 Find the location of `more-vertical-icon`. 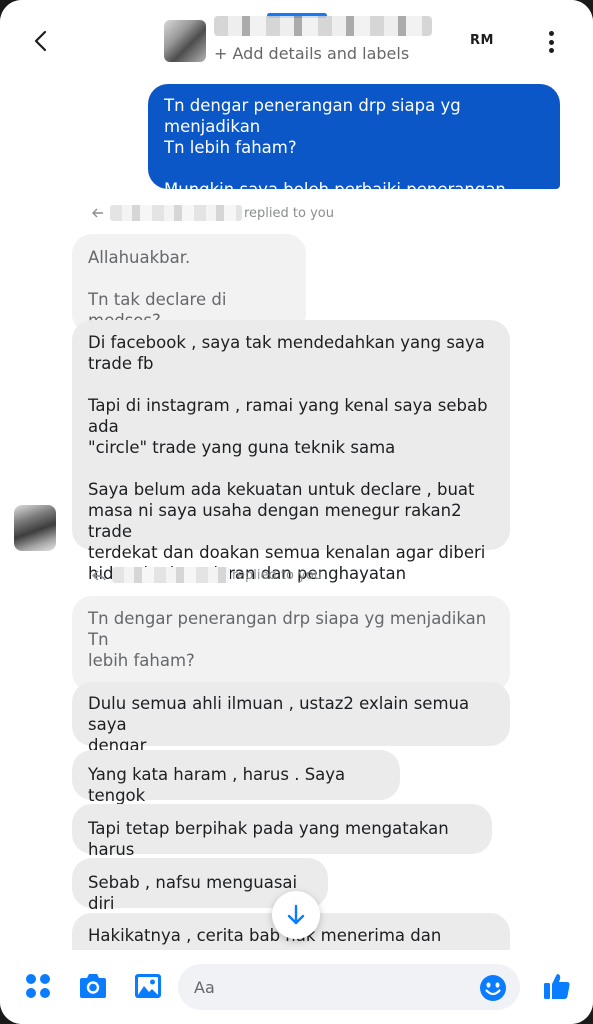

more-vertical-icon is located at coordinates (551, 33).